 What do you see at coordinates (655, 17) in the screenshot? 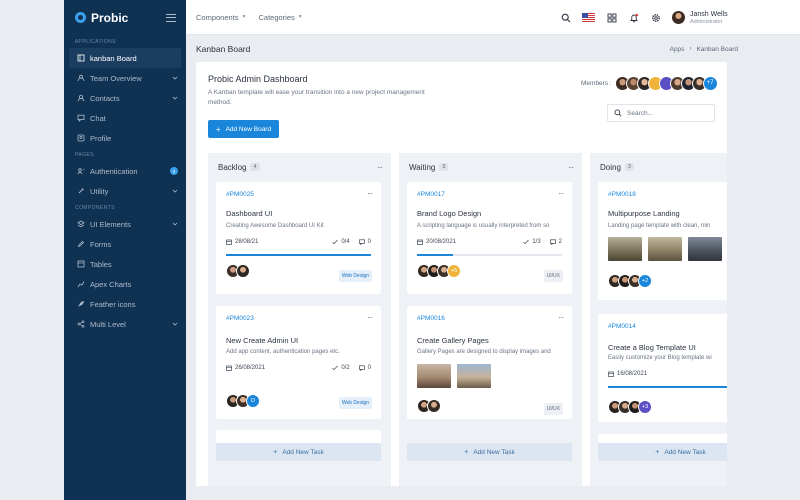
I see `gear-icon` at bounding box center [655, 17].